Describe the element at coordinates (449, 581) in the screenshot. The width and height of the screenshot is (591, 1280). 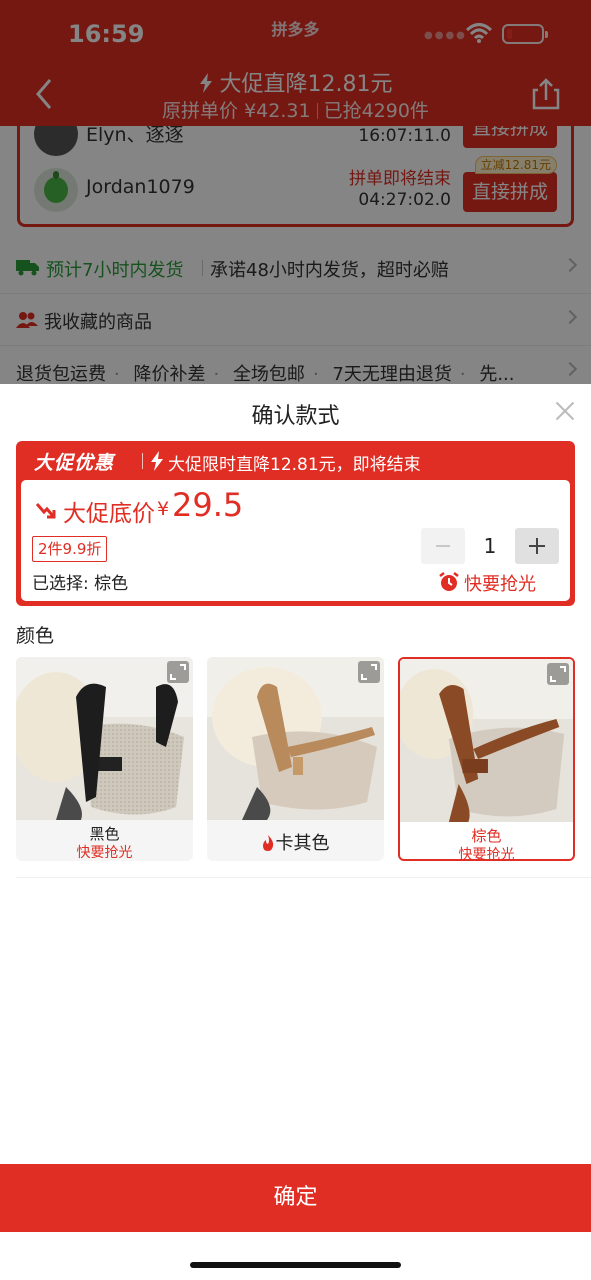
I see `alarm-clock-icon` at that location.